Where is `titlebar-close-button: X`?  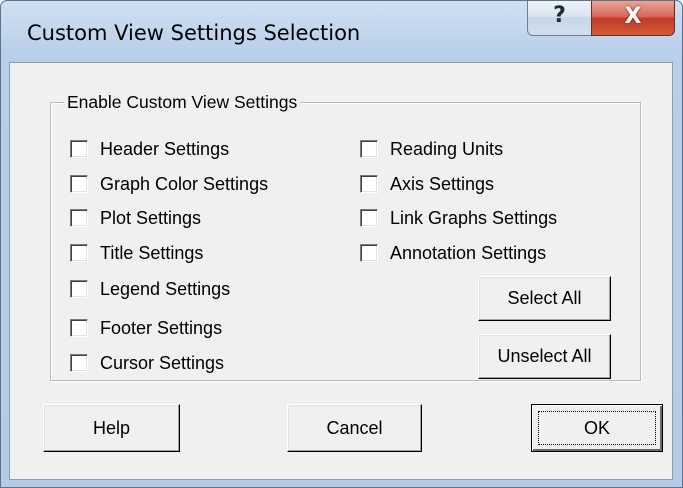 titlebar-close-button: X is located at coordinates (633, 18).